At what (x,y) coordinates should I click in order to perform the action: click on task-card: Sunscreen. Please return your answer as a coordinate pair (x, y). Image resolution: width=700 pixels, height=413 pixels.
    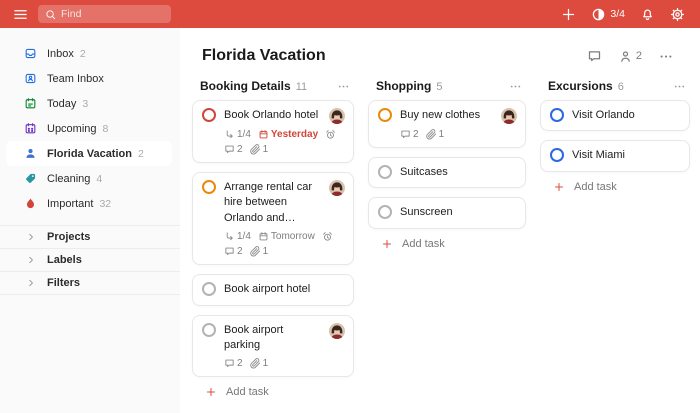
    Looking at the image, I should click on (447, 213).